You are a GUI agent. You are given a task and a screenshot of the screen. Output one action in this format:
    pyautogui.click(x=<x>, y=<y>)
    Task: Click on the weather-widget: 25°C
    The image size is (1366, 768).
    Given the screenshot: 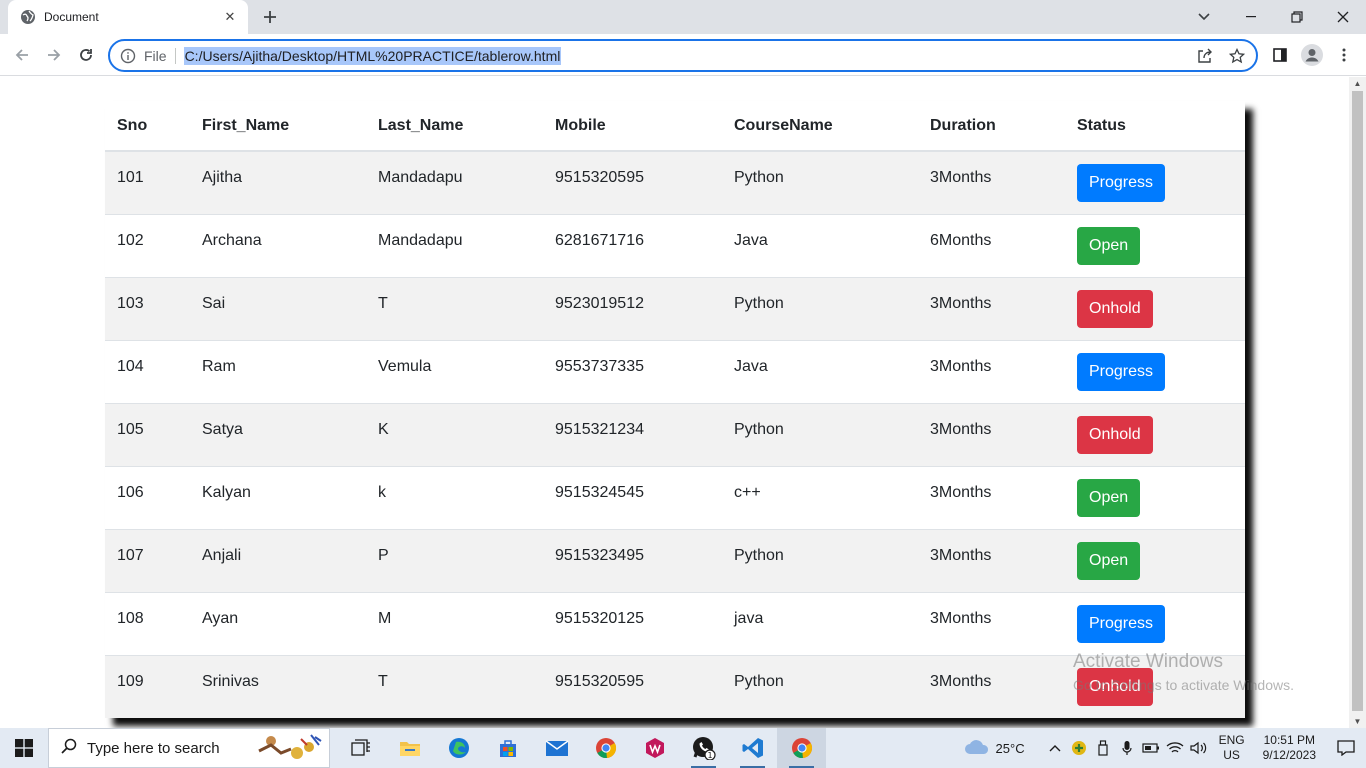 What is the action you would take?
    pyautogui.click(x=994, y=748)
    